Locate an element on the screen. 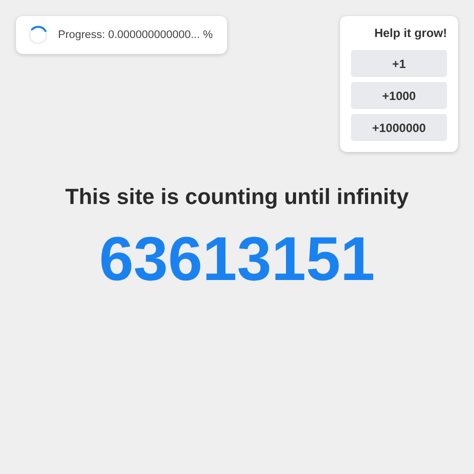 This screenshot has height=474, width=474. heading: This site is counting until infinity is located at coordinates (237, 196).